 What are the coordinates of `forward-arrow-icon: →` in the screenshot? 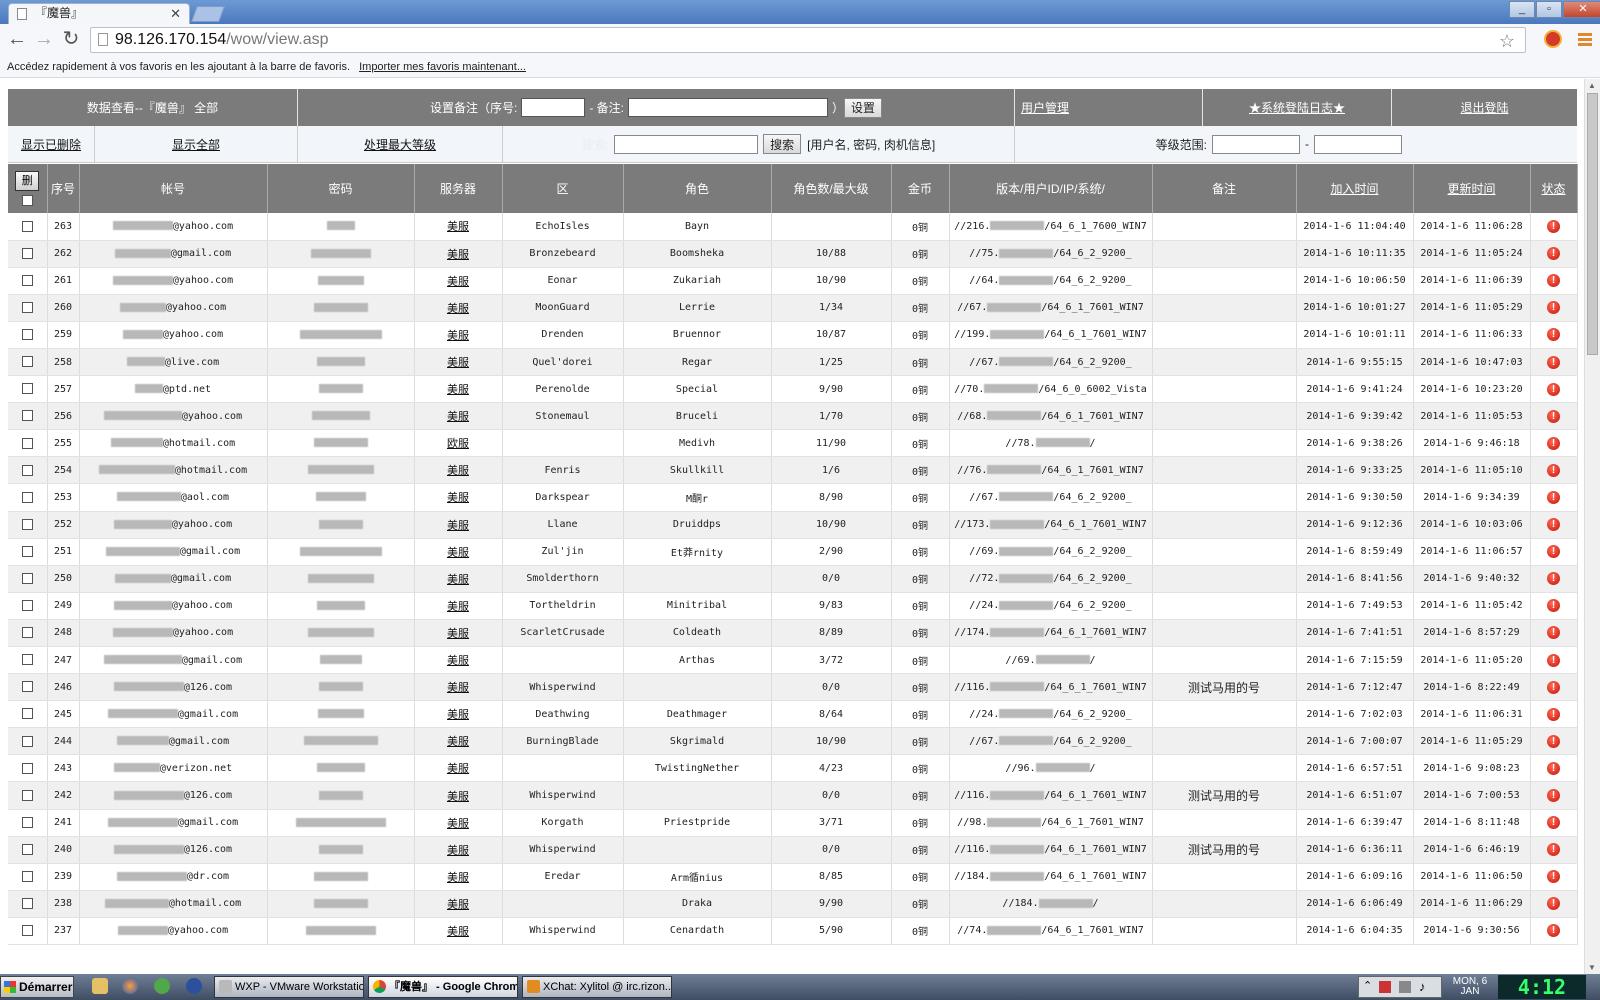 It's located at (44, 40).